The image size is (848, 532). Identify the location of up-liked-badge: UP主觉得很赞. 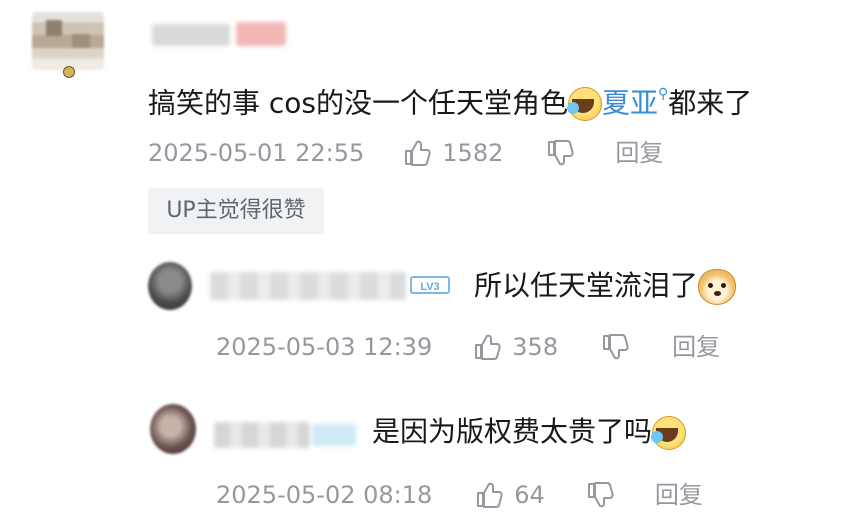
(236, 211).